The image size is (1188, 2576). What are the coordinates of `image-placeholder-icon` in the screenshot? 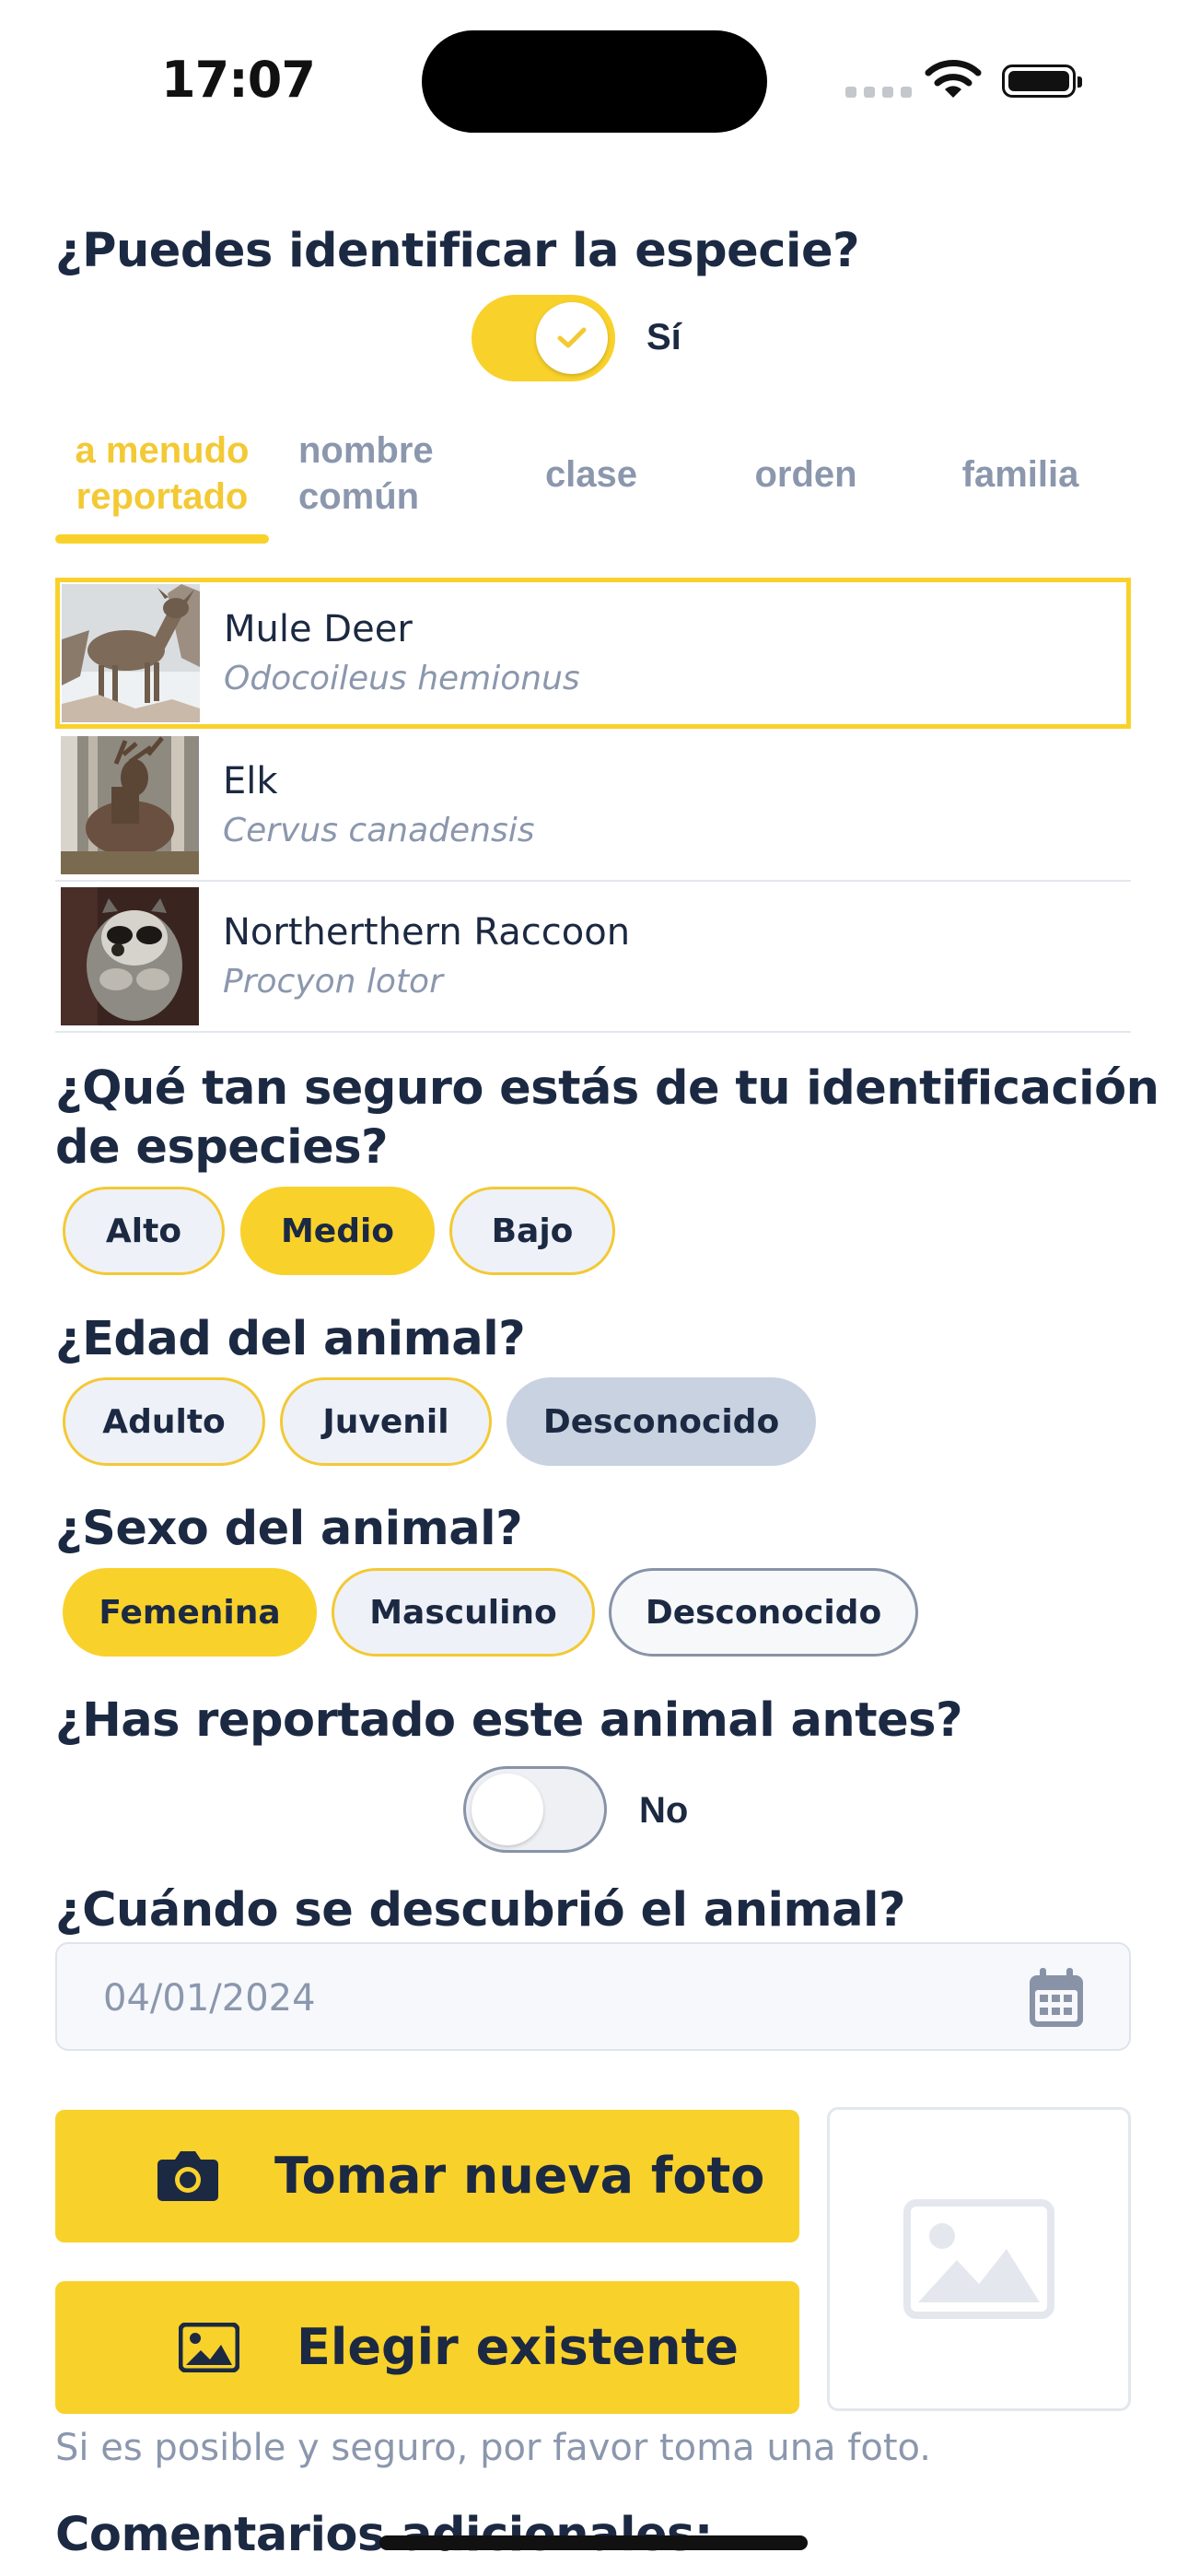 It's located at (979, 2259).